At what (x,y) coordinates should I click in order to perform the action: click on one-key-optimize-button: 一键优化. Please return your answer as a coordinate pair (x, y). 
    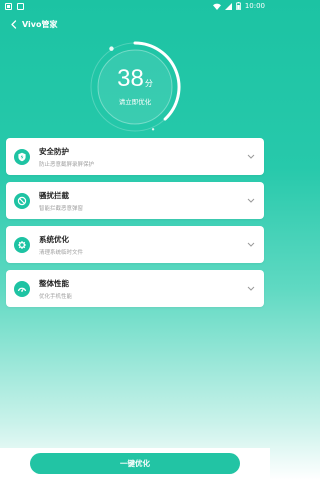
    Looking at the image, I should click on (135, 463).